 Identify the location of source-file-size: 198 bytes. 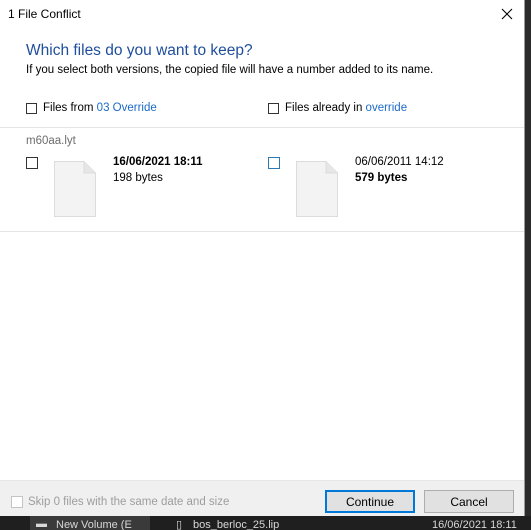
(138, 178).